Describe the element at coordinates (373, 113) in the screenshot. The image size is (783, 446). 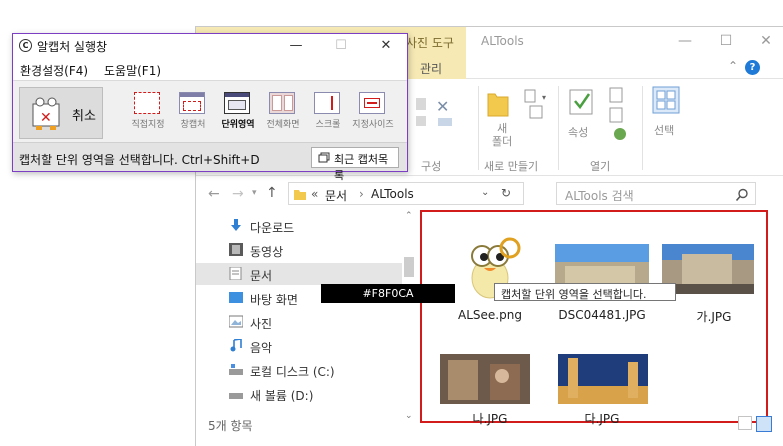
I see `tool-fixed-size: 지정사이즈` at that location.